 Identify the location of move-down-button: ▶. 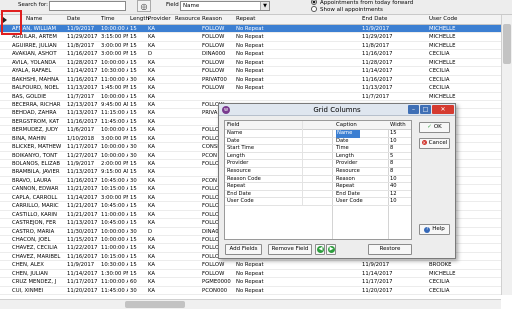
(331, 249).